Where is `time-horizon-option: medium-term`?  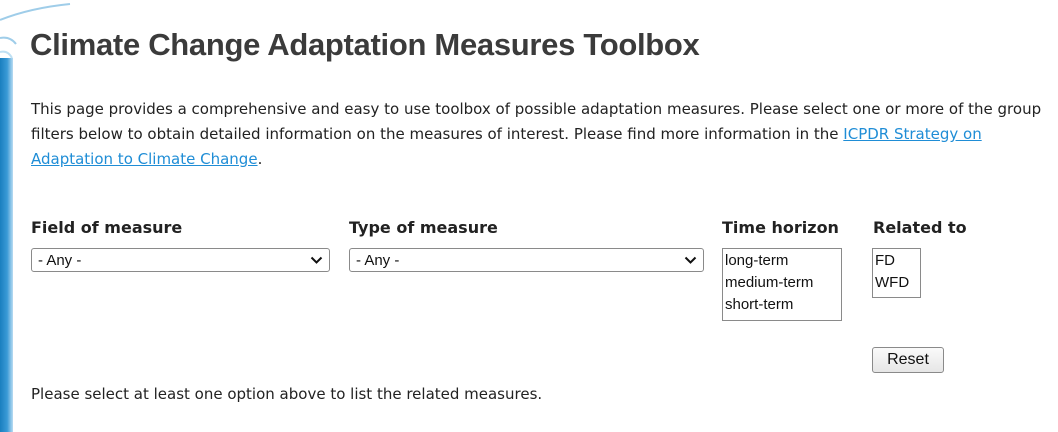
time-horizon-option: medium-term is located at coordinates (782, 283).